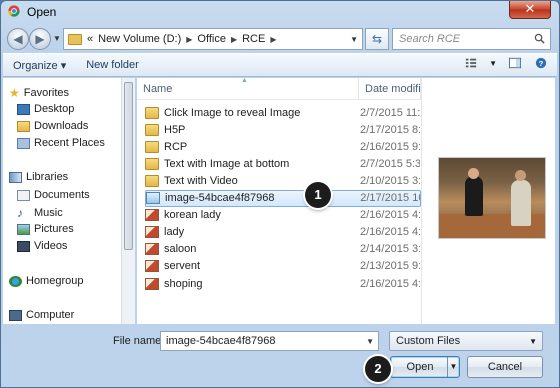 The width and height of the screenshot is (560, 388). What do you see at coordinates (492, 198) in the screenshot?
I see `image-preview` at bounding box center [492, 198].